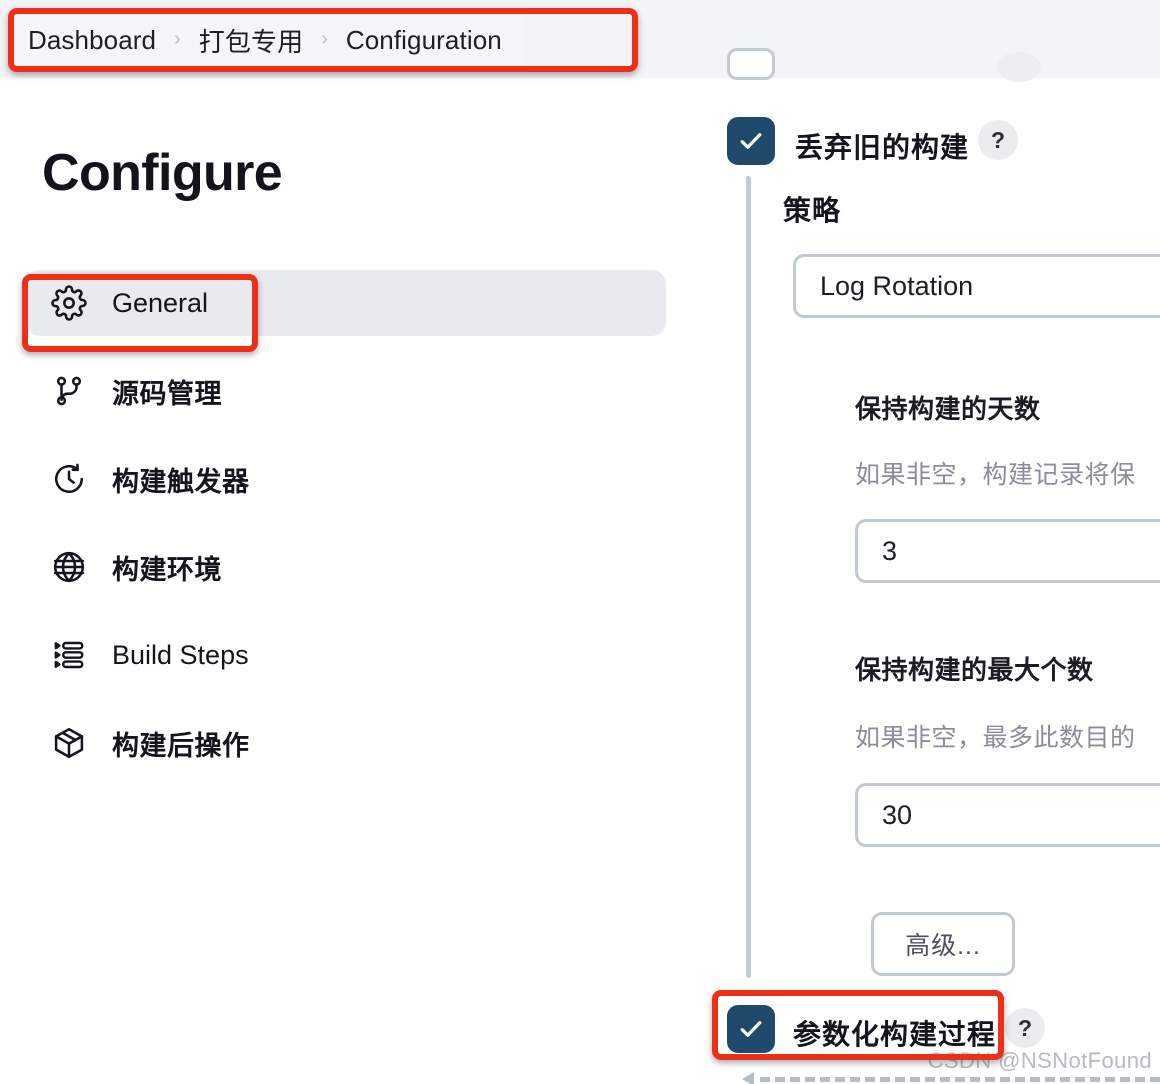 The width and height of the screenshot is (1160, 1084). Describe the element at coordinates (1039, 1060) in the screenshot. I see `watermark: CSDN @NSNotFound` at that location.